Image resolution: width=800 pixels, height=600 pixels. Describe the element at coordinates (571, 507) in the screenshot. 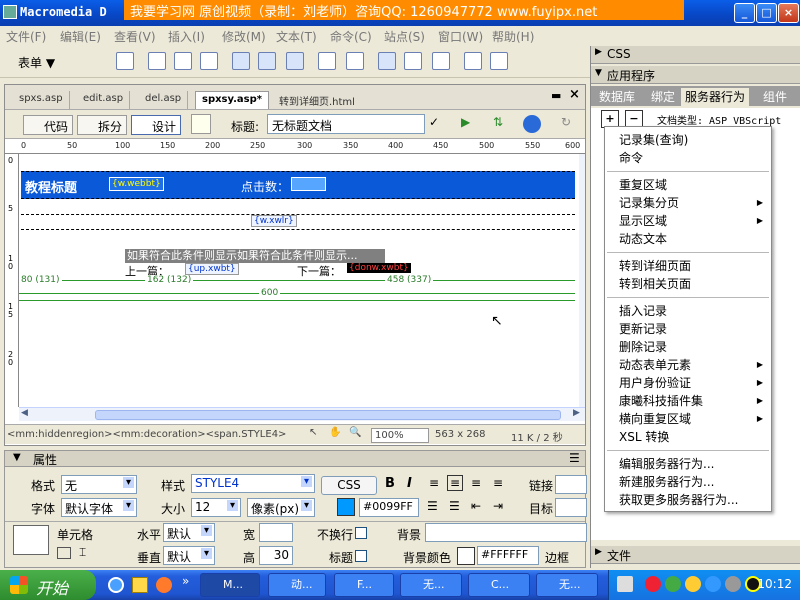

I see `target-select` at that location.